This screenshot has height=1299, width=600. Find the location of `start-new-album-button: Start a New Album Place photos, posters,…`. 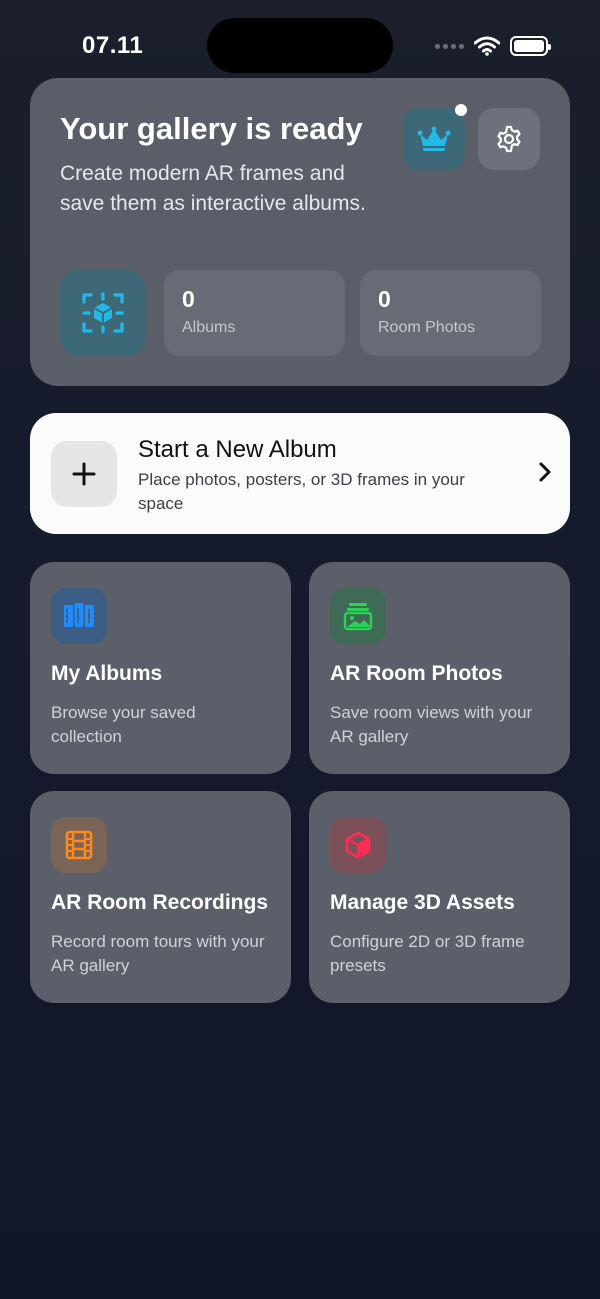

start-new-album-button: Start a New Album Place photos, posters,… is located at coordinates (300, 473).